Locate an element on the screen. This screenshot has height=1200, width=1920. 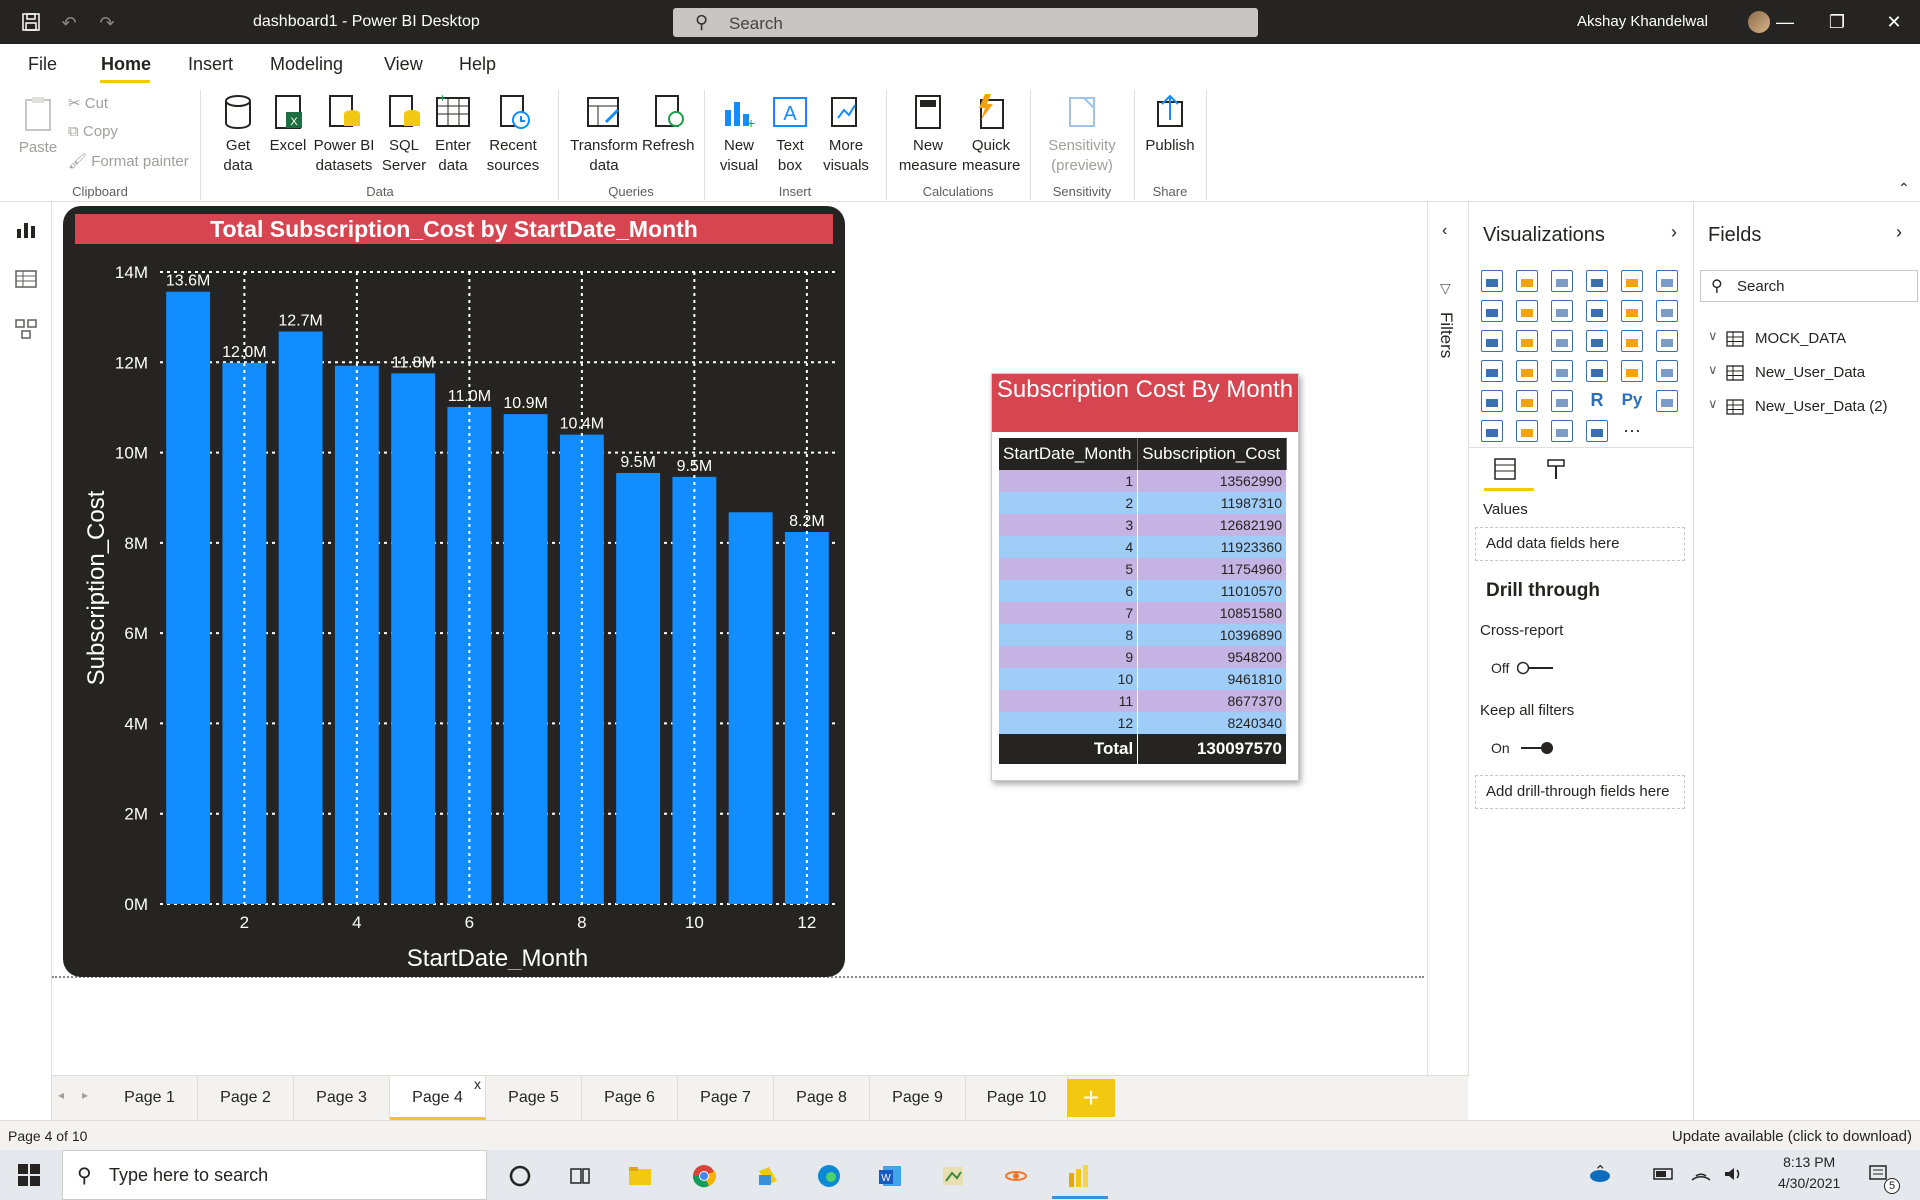
tab-home: Home is located at coordinates (126, 64).